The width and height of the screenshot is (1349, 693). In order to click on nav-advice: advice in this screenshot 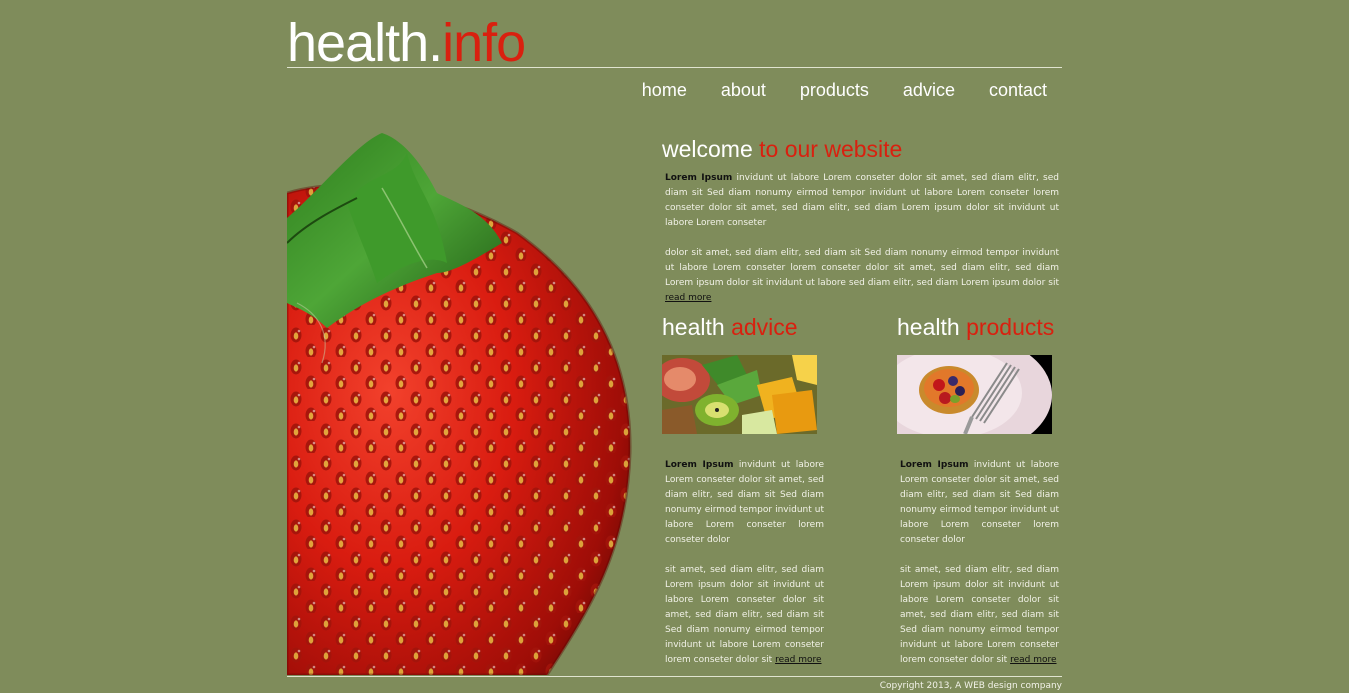, I will do `click(912, 90)`.